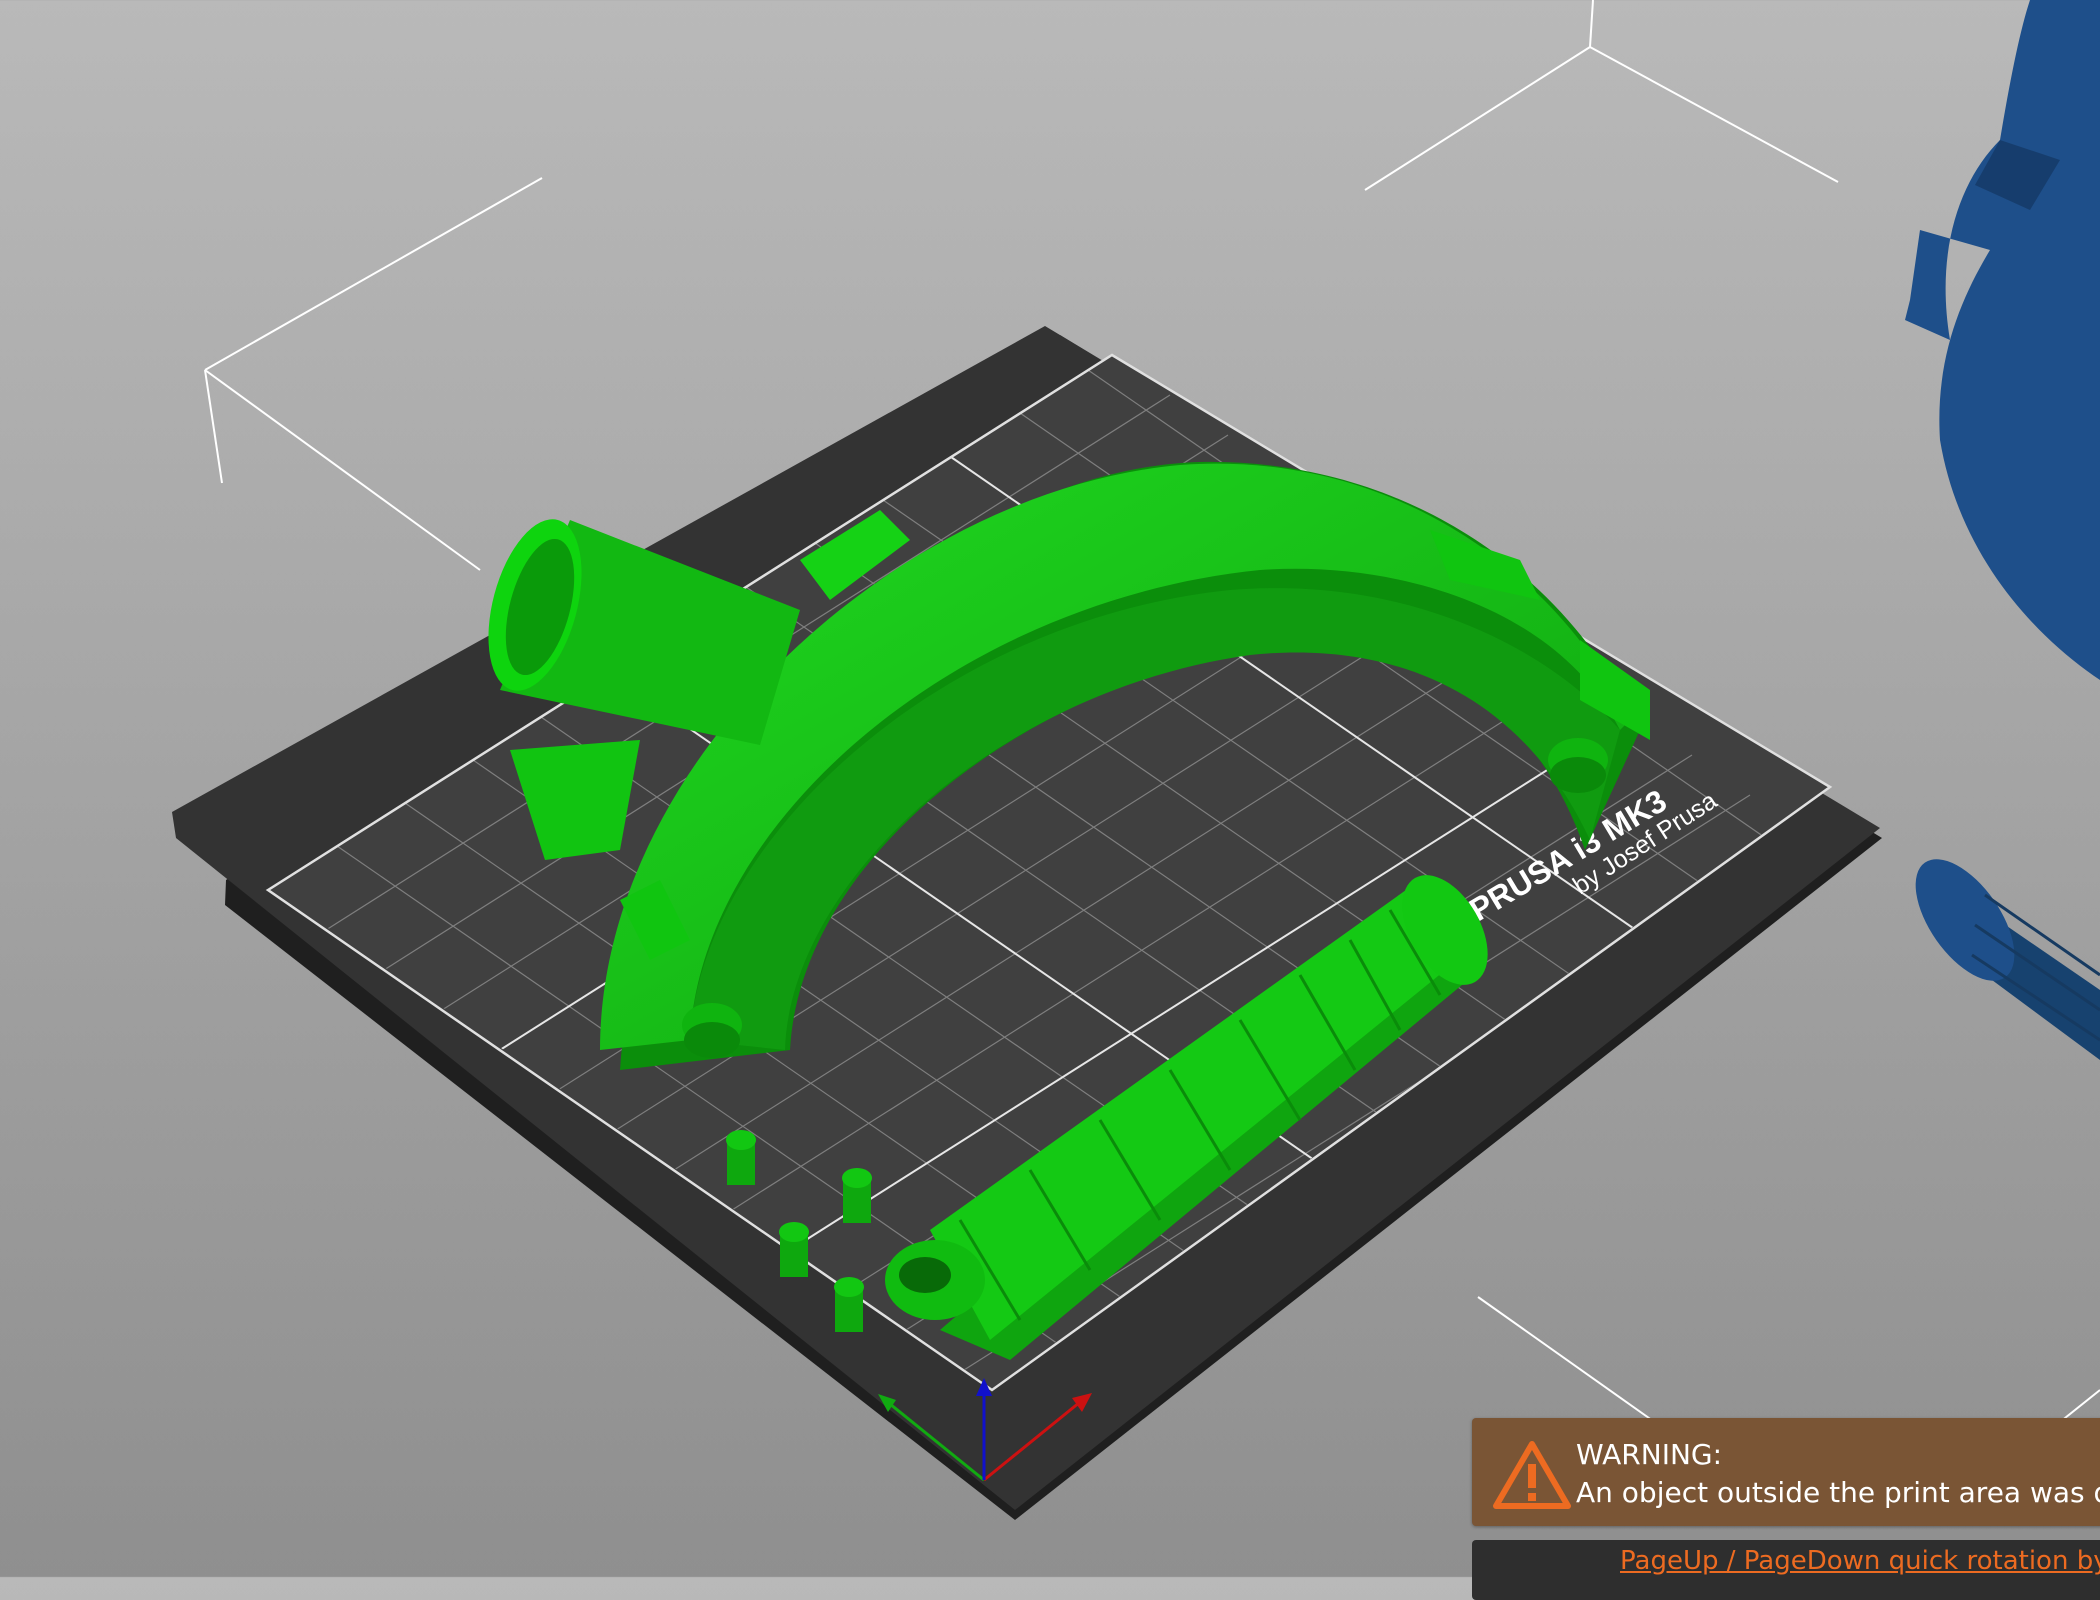 Image resolution: width=2100 pixels, height=1600 pixels. Describe the element at coordinates (1649, 1454) in the screenshot. I see `warning-title: WARNING:` at that location.